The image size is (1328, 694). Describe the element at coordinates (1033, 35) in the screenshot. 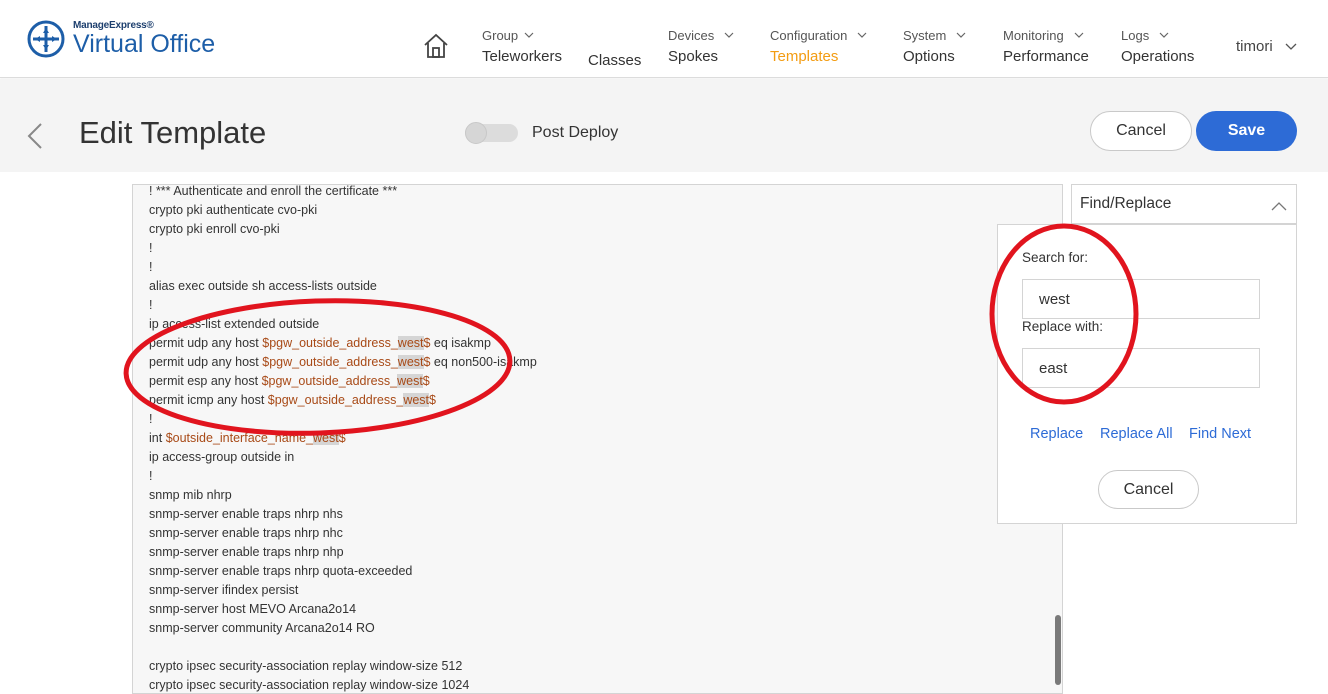

I see `nav-monitoring-label: Monitoring` at that location.